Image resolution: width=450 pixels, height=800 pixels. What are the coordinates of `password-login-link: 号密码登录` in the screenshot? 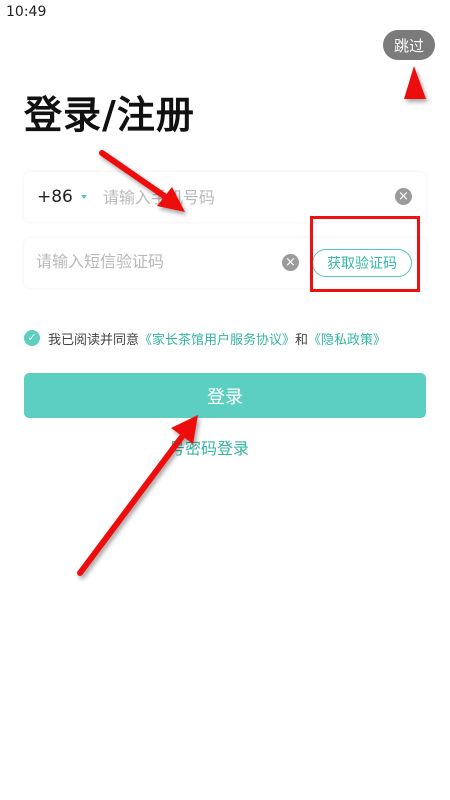 It's located at (209, 447).